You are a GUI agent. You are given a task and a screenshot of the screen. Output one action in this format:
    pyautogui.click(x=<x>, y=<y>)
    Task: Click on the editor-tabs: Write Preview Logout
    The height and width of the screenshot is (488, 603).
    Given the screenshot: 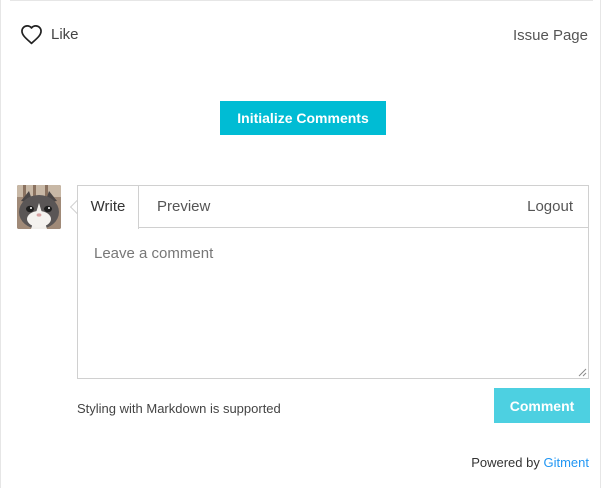 What is the action you would take?
    pyautogui.click(x=333, y=207)
    